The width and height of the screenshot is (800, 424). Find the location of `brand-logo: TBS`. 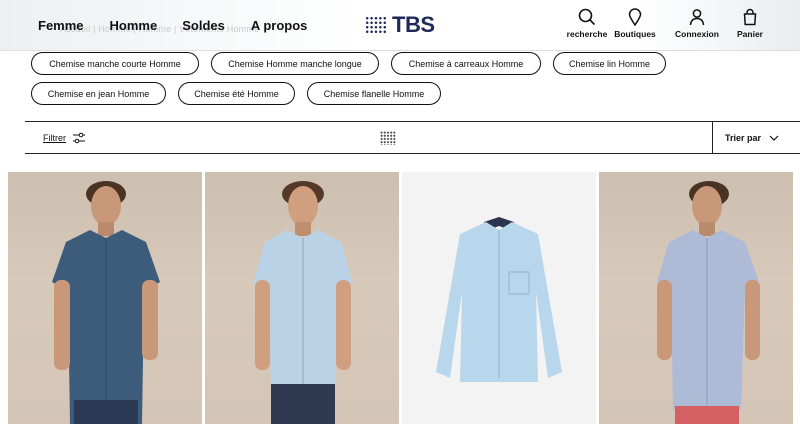

brand-logo: TBS is located at coordinates (400, 25).